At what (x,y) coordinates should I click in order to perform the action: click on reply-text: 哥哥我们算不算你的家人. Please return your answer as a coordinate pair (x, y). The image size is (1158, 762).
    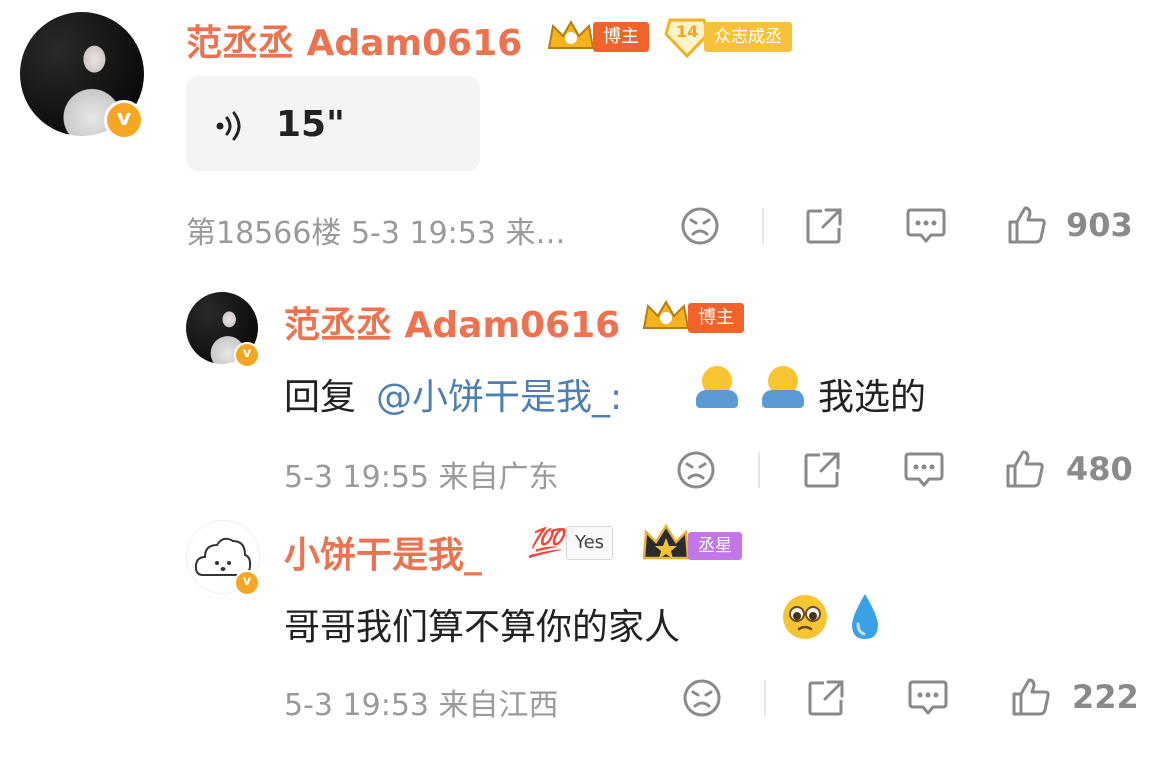
    Looking at the image, I should click on (482, 627).